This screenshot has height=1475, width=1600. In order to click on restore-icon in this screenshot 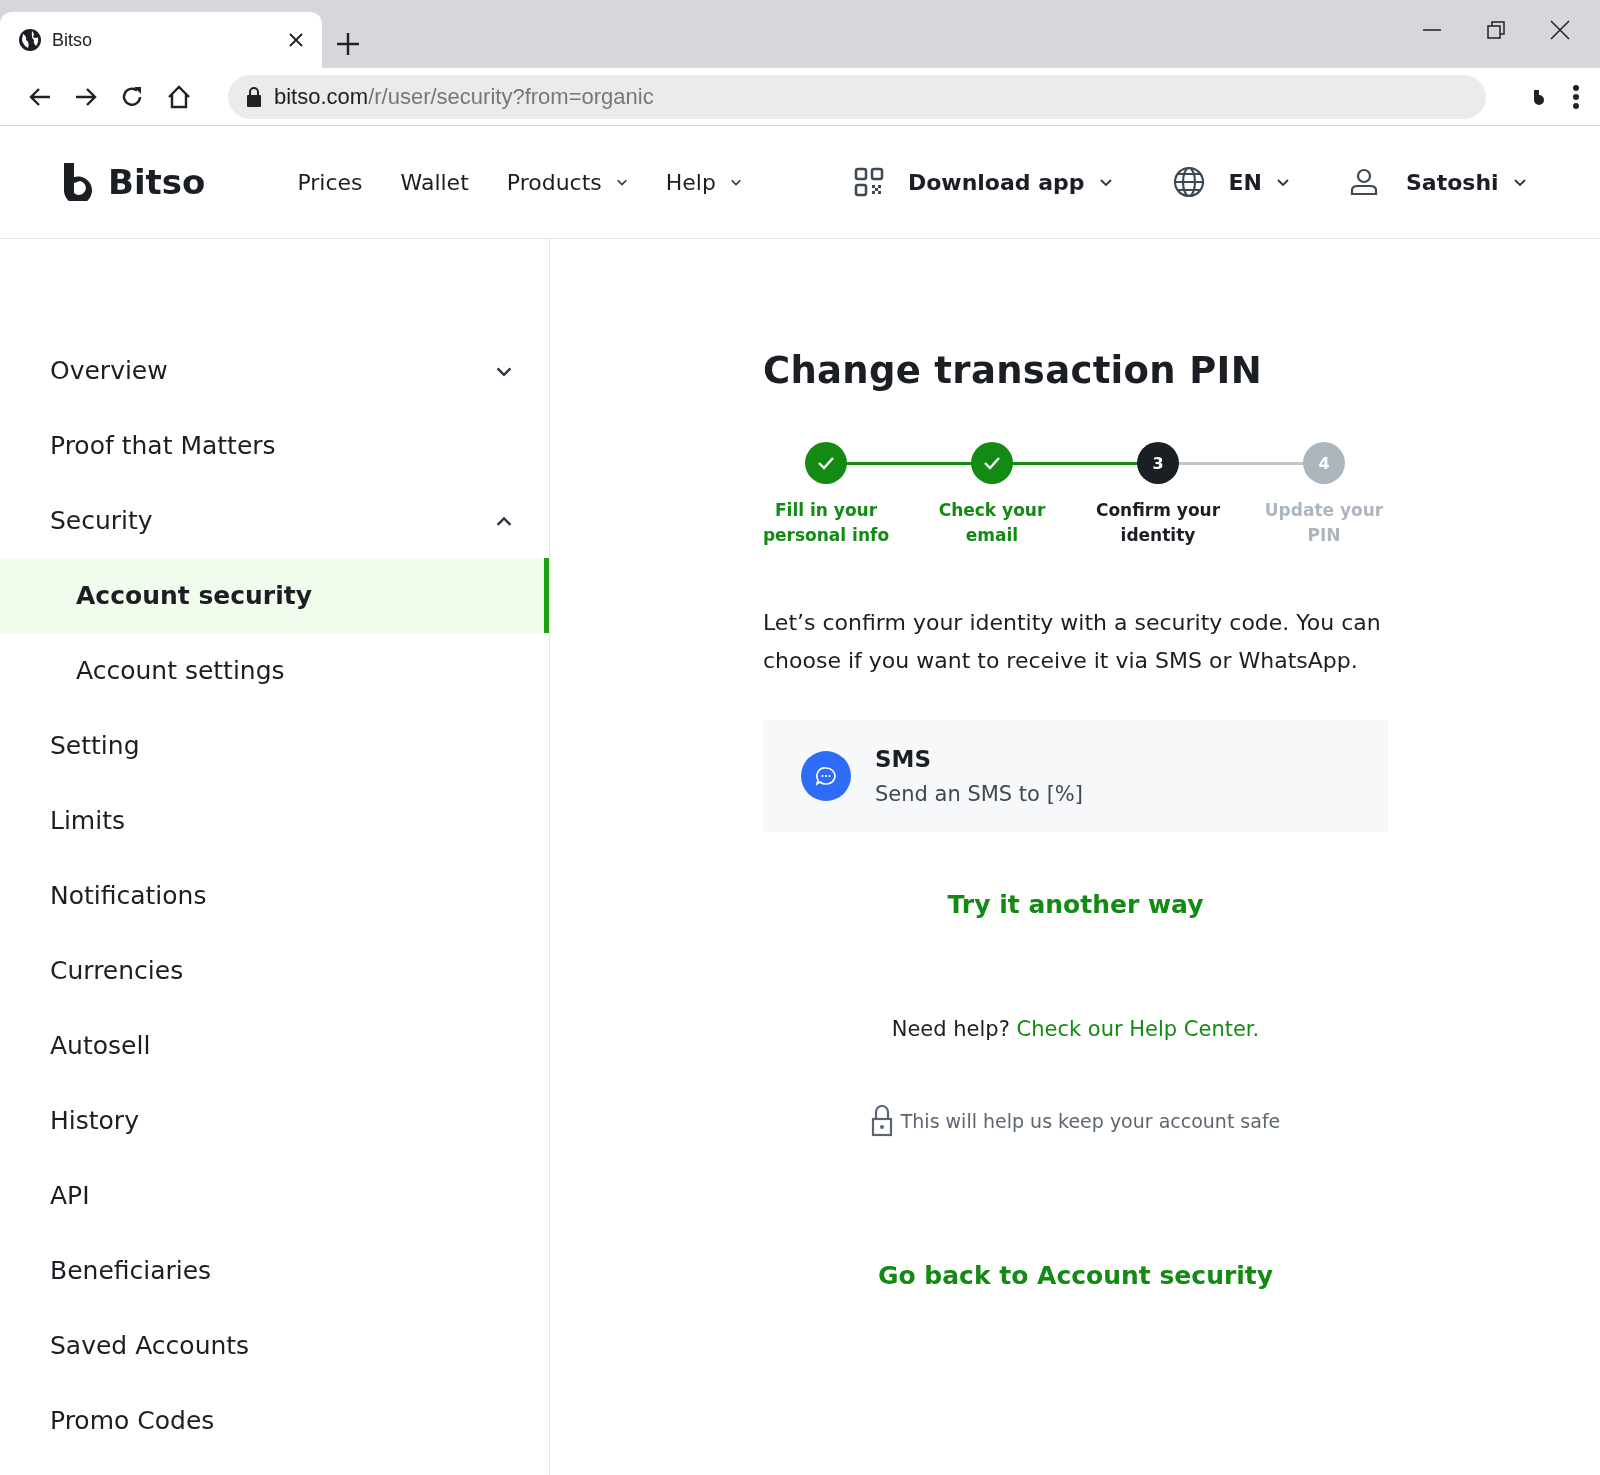, I will do `click(1496, 30)`.